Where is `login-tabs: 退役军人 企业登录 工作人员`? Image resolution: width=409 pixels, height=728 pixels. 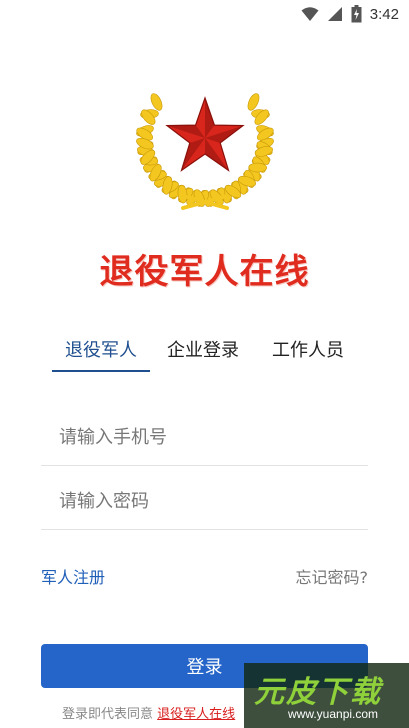
login-tabs: 退役军人 企业登录 工作人员 is located at coordinates (204, 351).